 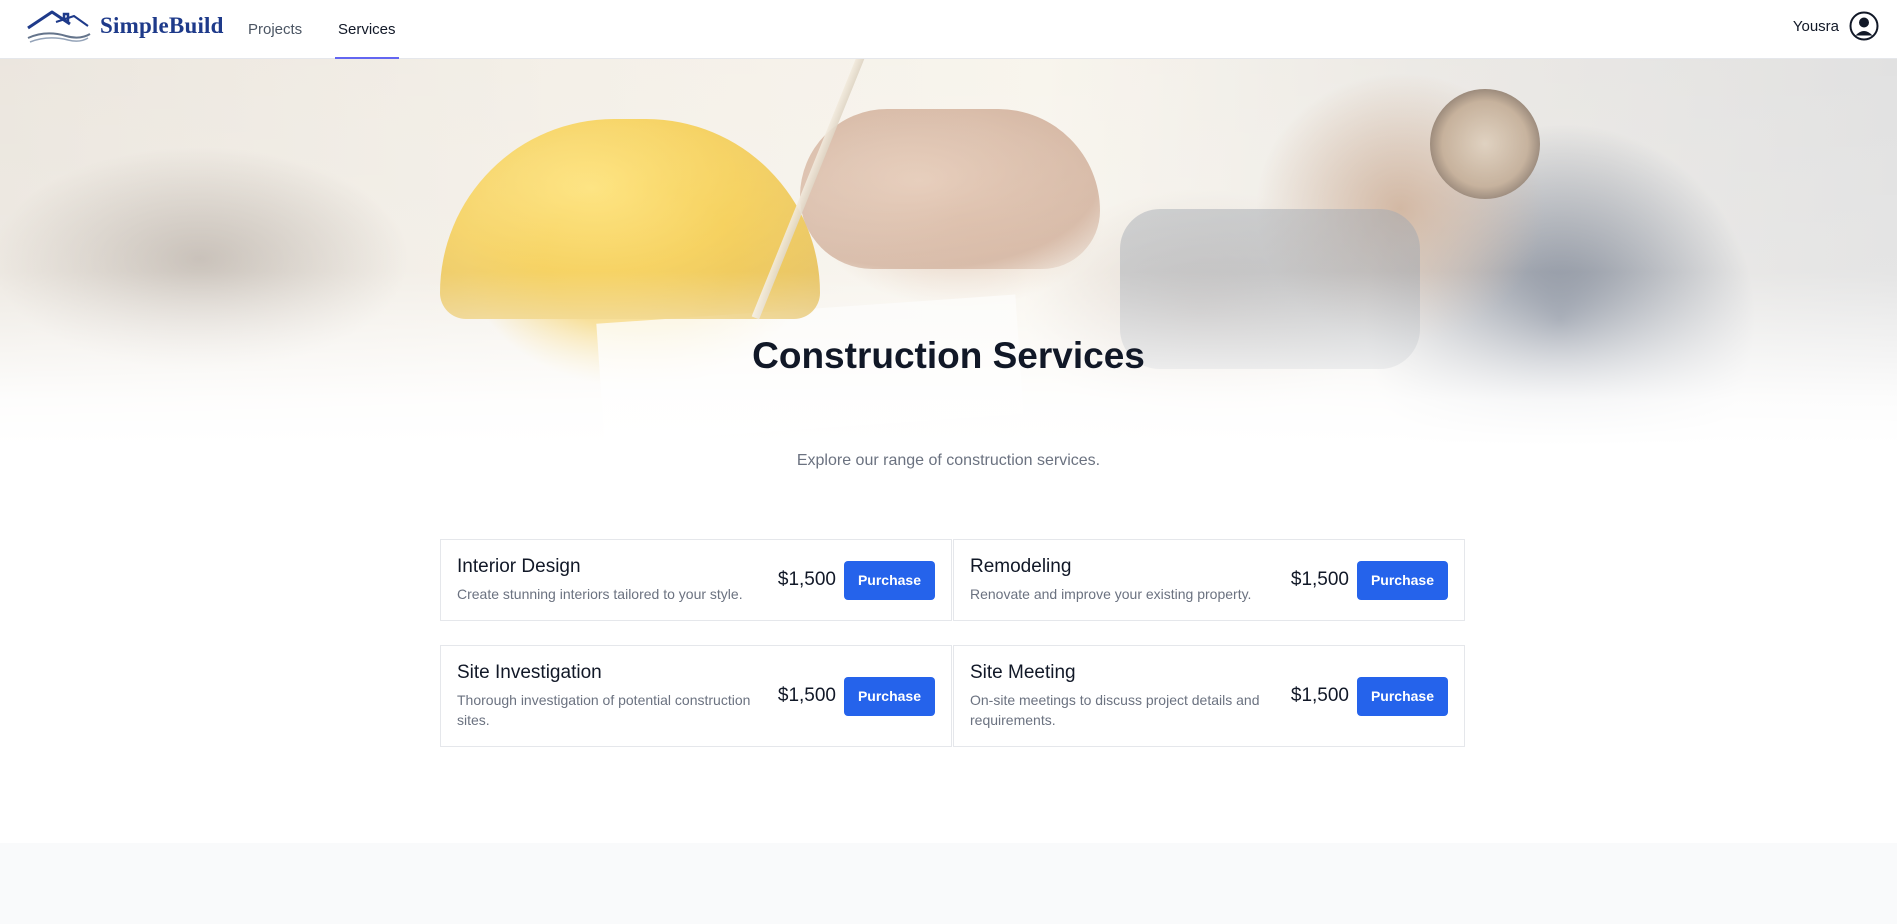 I want to click on page-title: Construction Services, so click(x=948, y=355).